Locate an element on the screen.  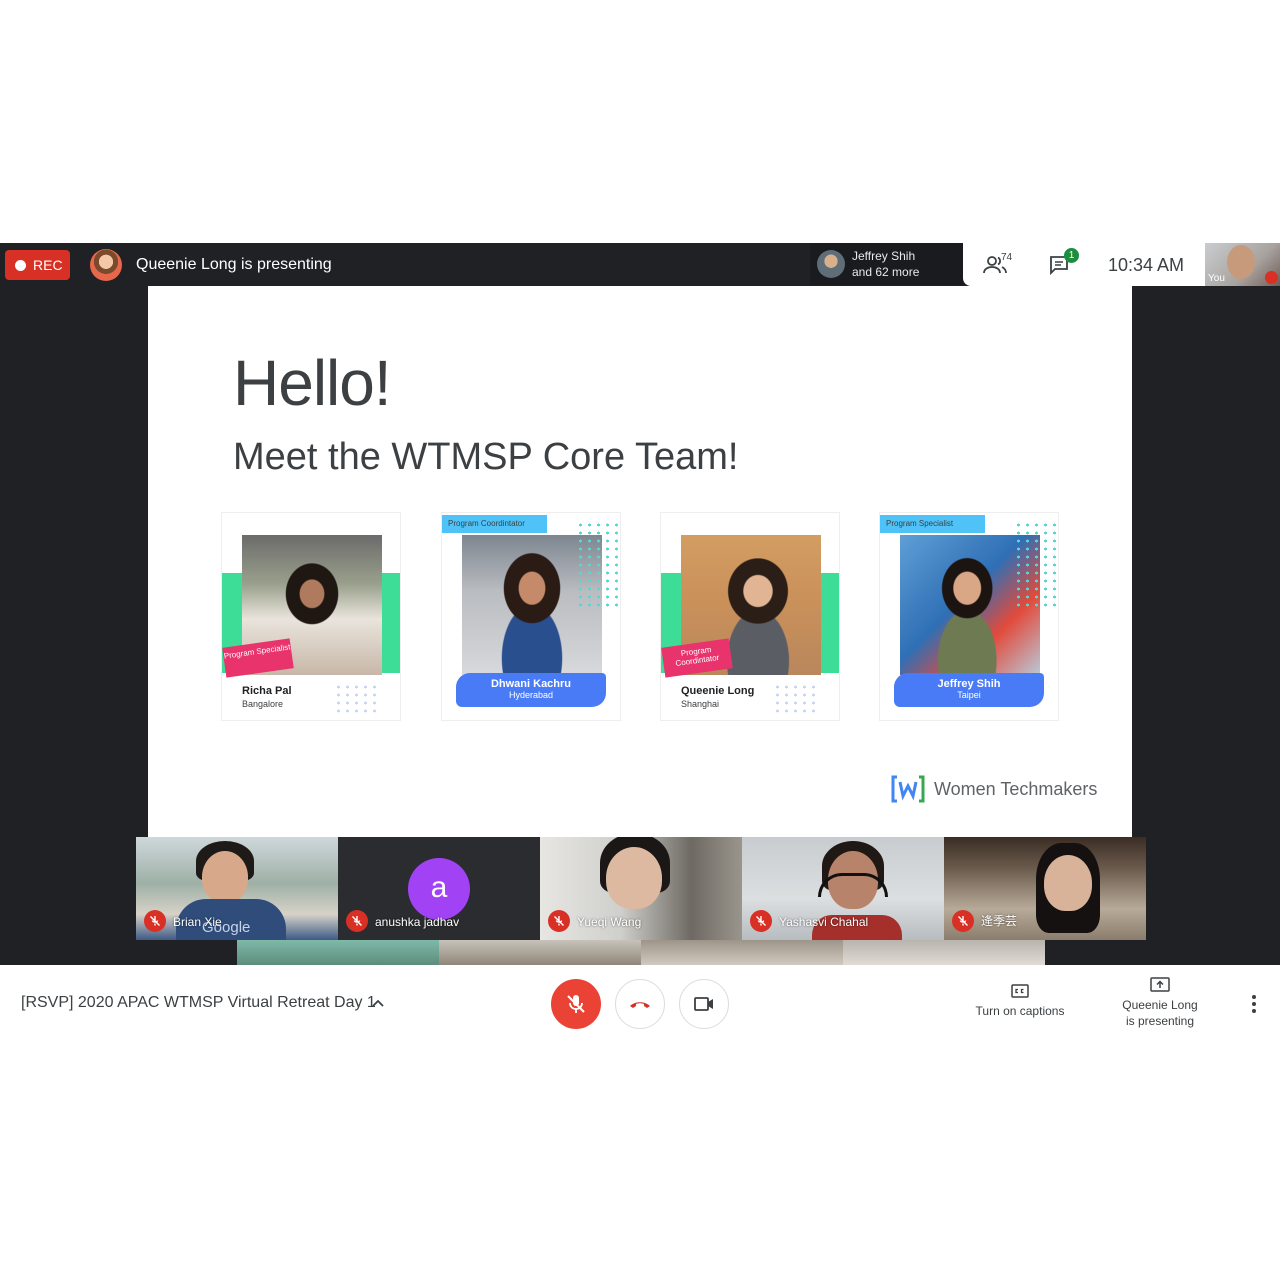
camera-icon is located at coordinates (703, 1004).